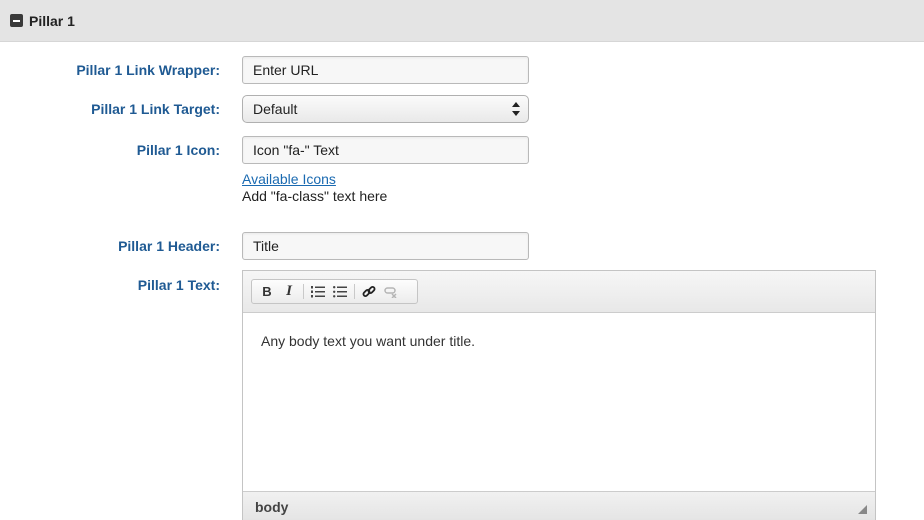 This screenshot has height=520, width=924. I want to click on resize-handle-icon, so click(862, 509).